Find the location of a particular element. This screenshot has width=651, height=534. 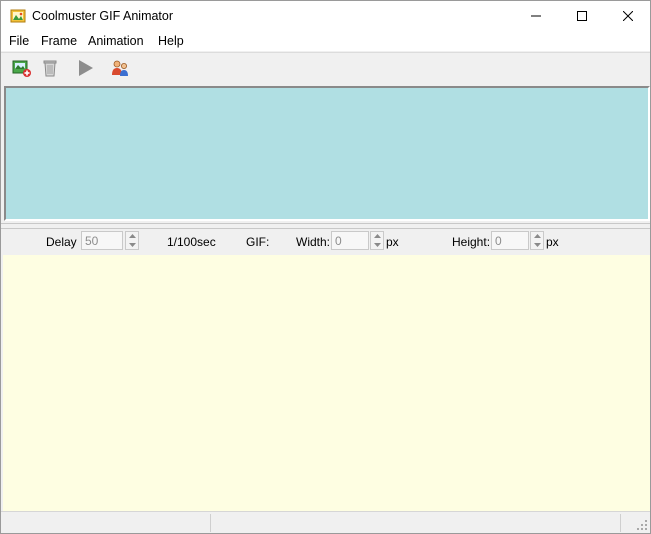

delay-label: Delay : is located at coordinates (65, 242).